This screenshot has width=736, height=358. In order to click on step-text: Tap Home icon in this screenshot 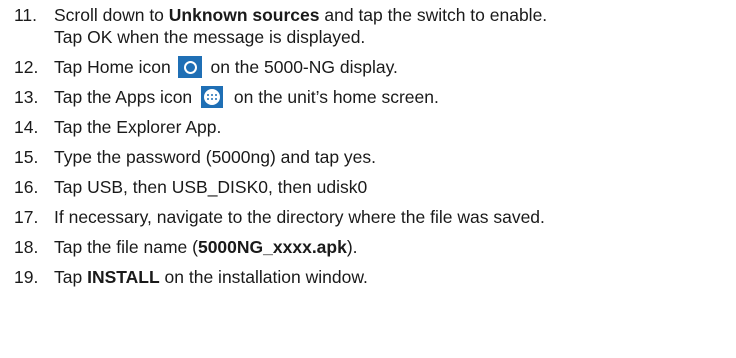, I will do `click(112, 67)`.